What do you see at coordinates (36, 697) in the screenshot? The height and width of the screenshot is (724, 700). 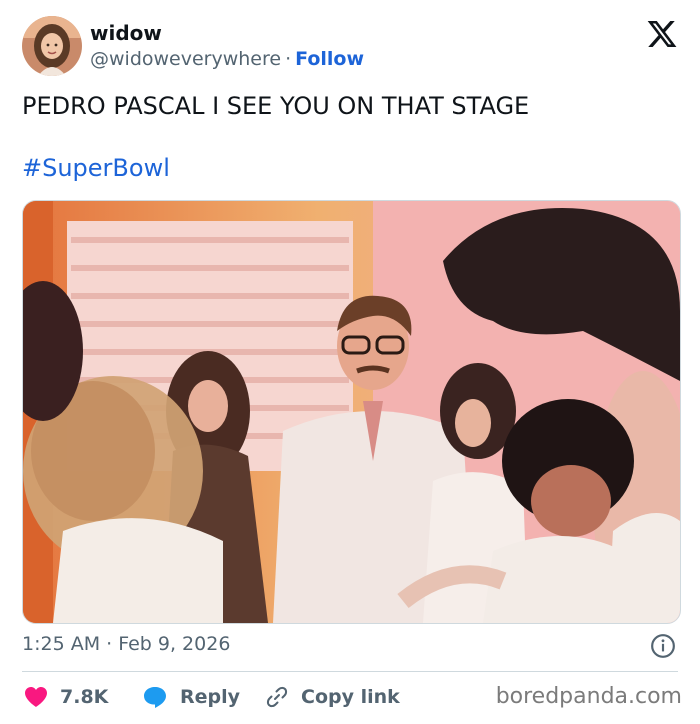 I see `heart-icon` at bounding box center [36, 697].